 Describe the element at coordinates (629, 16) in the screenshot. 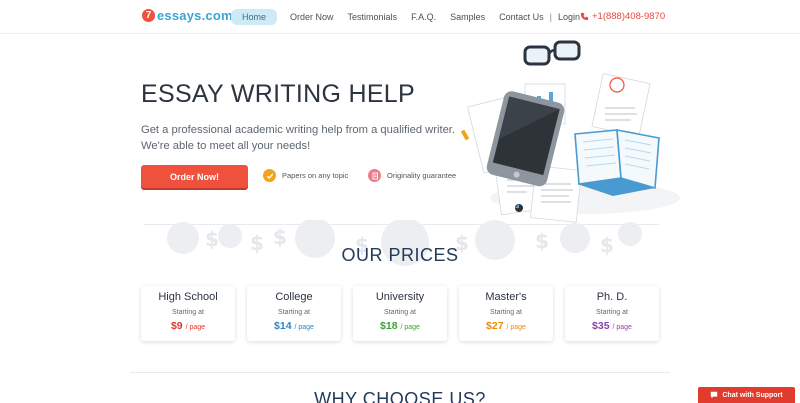

I see `phone-number: +1(888)408-9870` at that location.